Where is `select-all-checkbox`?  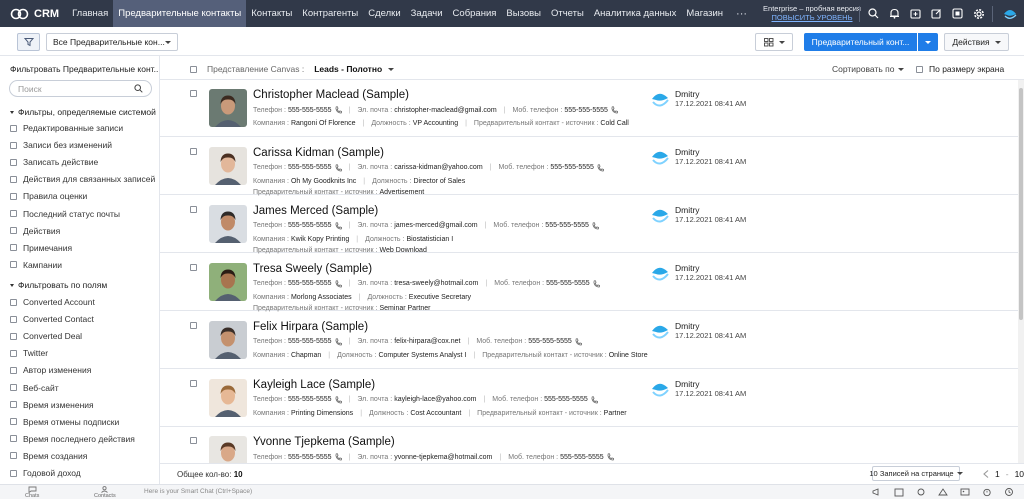 select-all-checkbox is located at coordinates (193, 69).